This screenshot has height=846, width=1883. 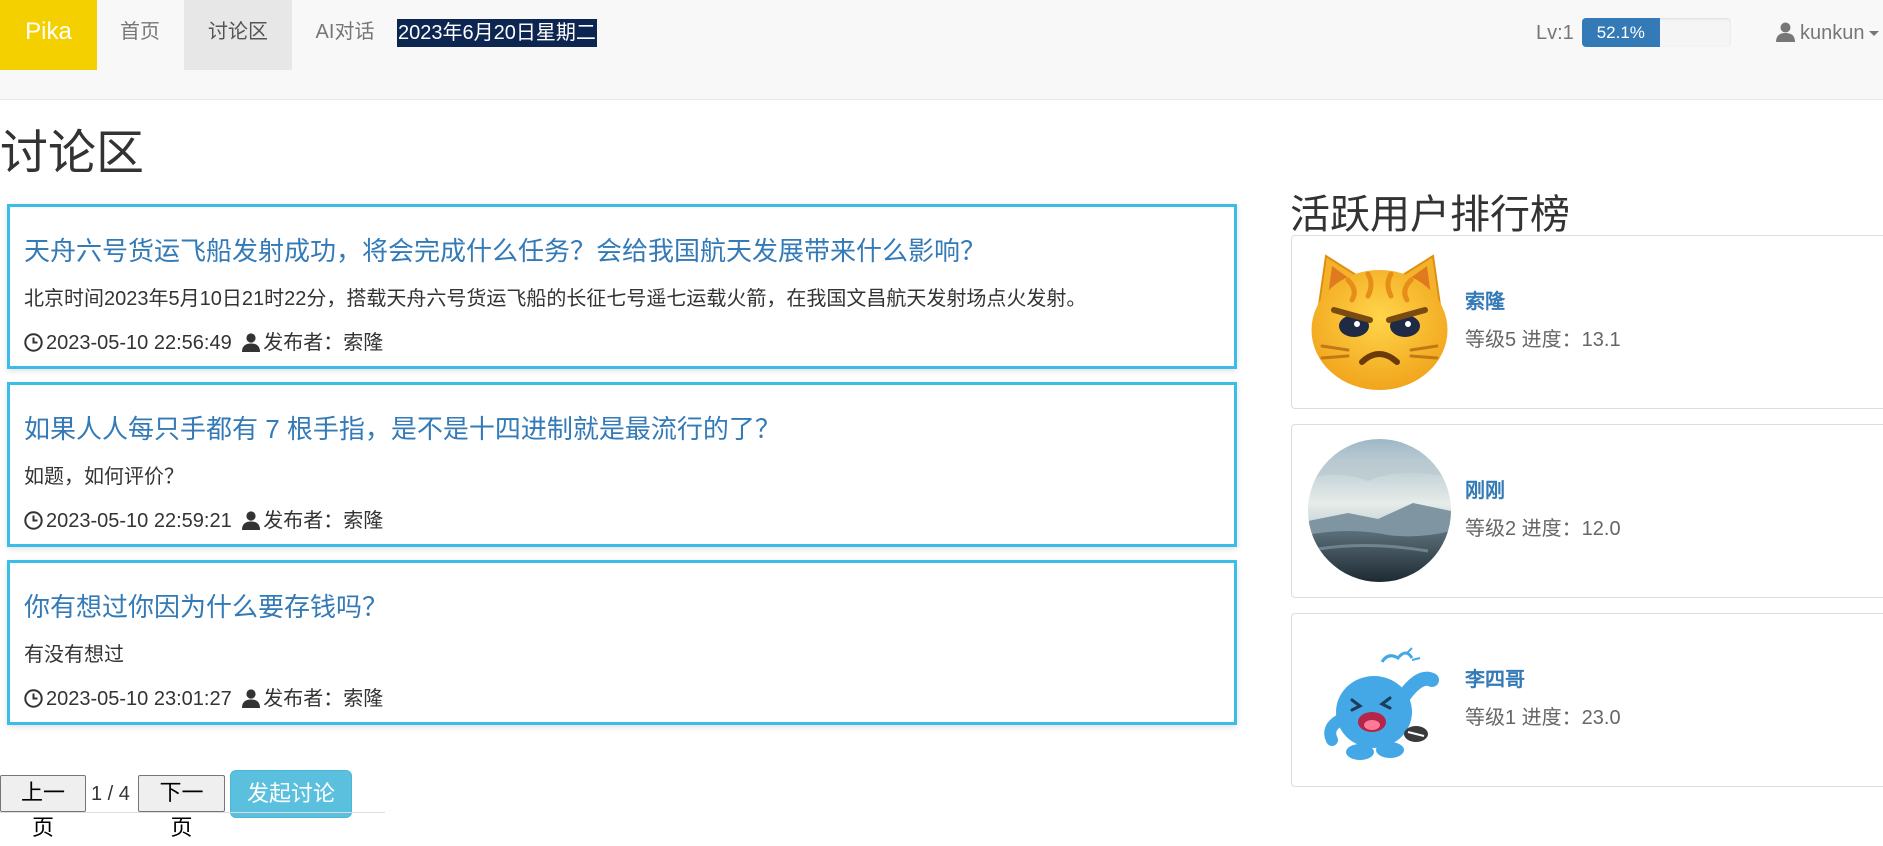 I want to click on post-title-link: 天舟六号货运飞船发射成功，将会完成什么任务？会给我国航天发展带来什么影响？, so click(x=505, y=251).